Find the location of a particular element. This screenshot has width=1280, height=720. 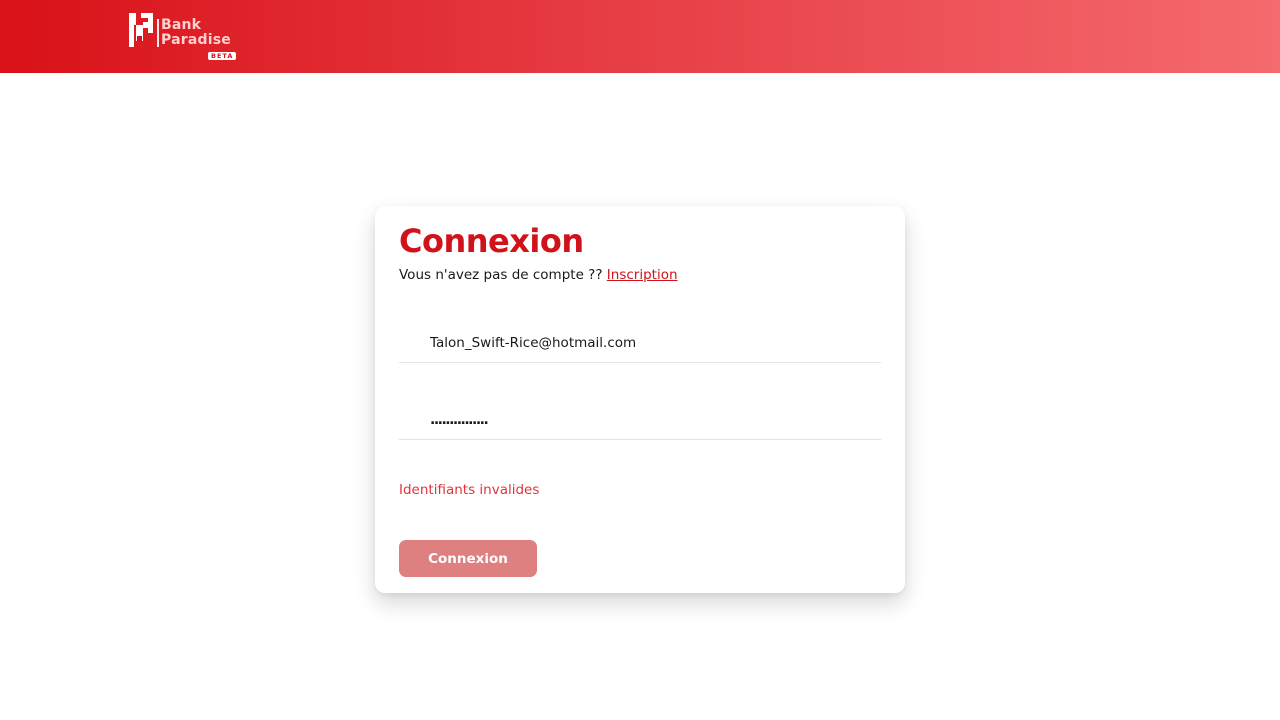

signup-prompt: Vous n'avez pas de compte ?? Inscription is located at coordinates (538, 275).